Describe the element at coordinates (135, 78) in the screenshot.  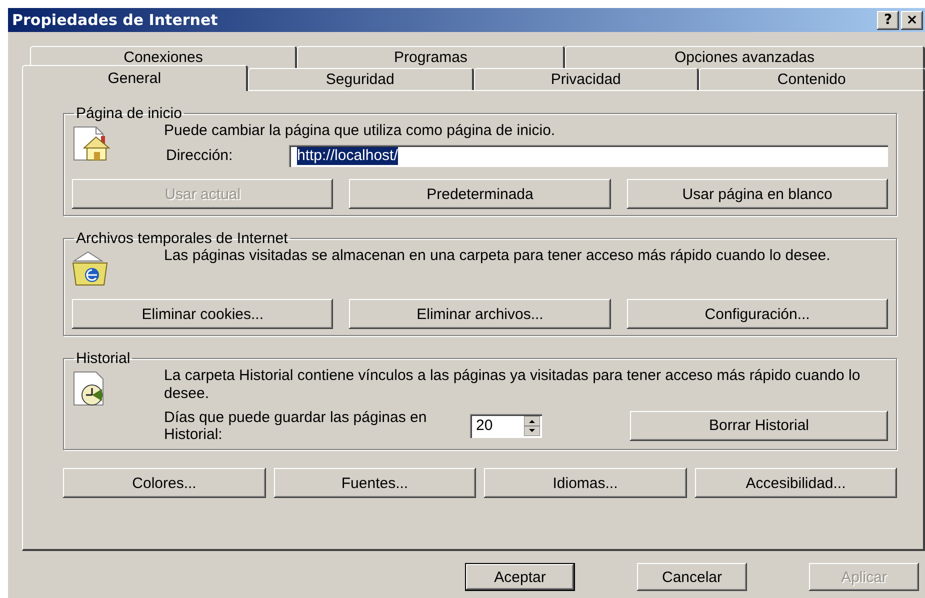
I see `tab: General` at that location.